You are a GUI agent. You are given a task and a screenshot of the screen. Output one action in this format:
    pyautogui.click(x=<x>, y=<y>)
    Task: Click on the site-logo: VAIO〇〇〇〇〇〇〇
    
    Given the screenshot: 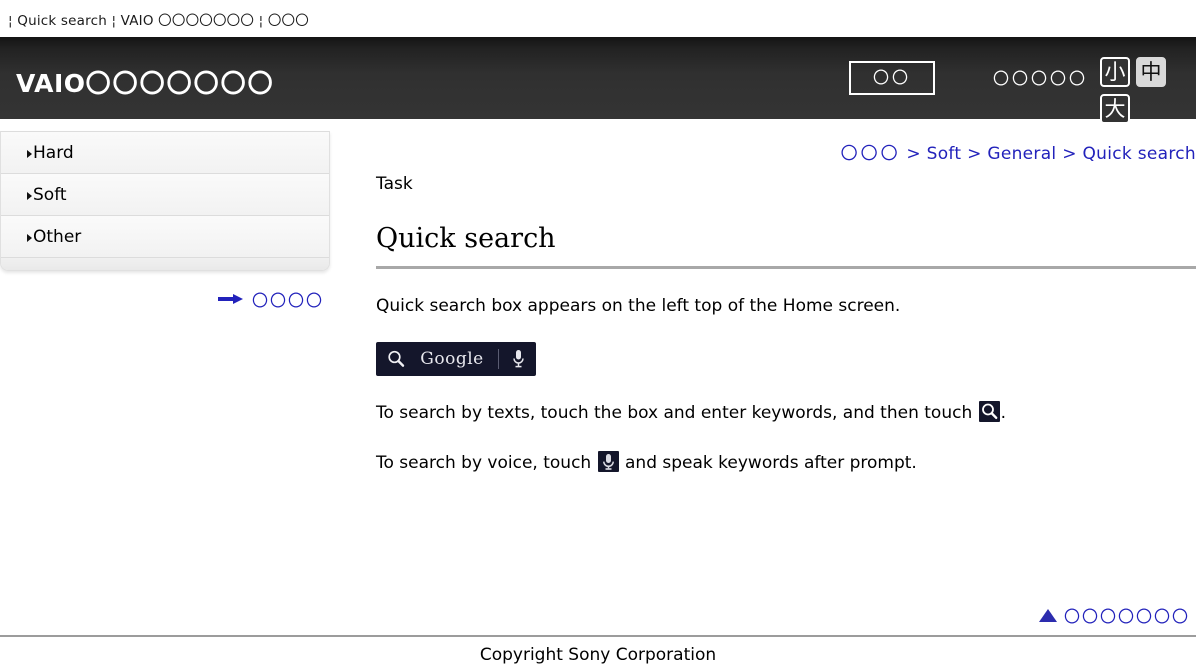 What is the action you would take?
    pyautogui.click(x=145, y=82)
    